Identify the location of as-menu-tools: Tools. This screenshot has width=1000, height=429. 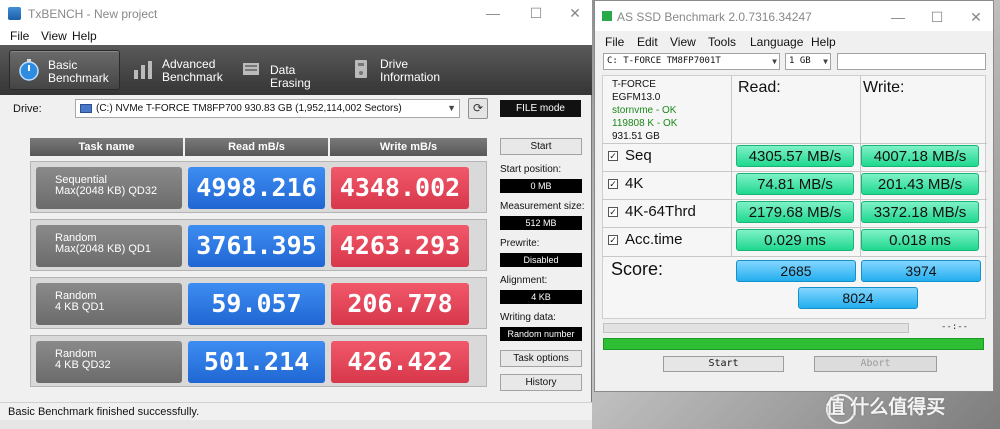
(722, 42).